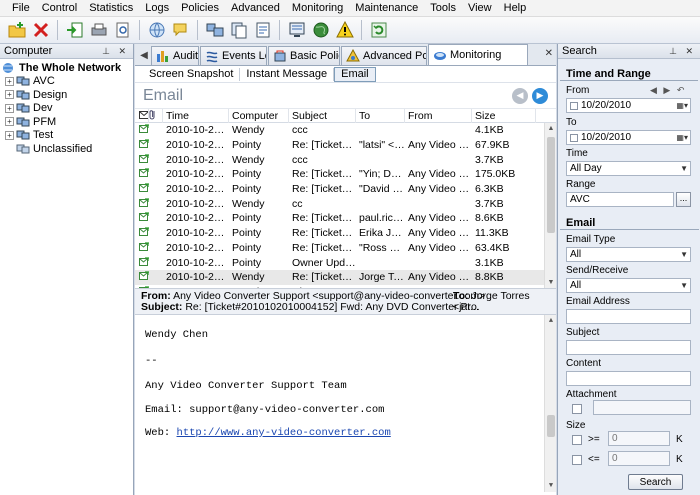  What do you see at coordinates (628, 168) in the screenshot?
I see `time-select: All Day ▼` at bounding box center [628, 168].